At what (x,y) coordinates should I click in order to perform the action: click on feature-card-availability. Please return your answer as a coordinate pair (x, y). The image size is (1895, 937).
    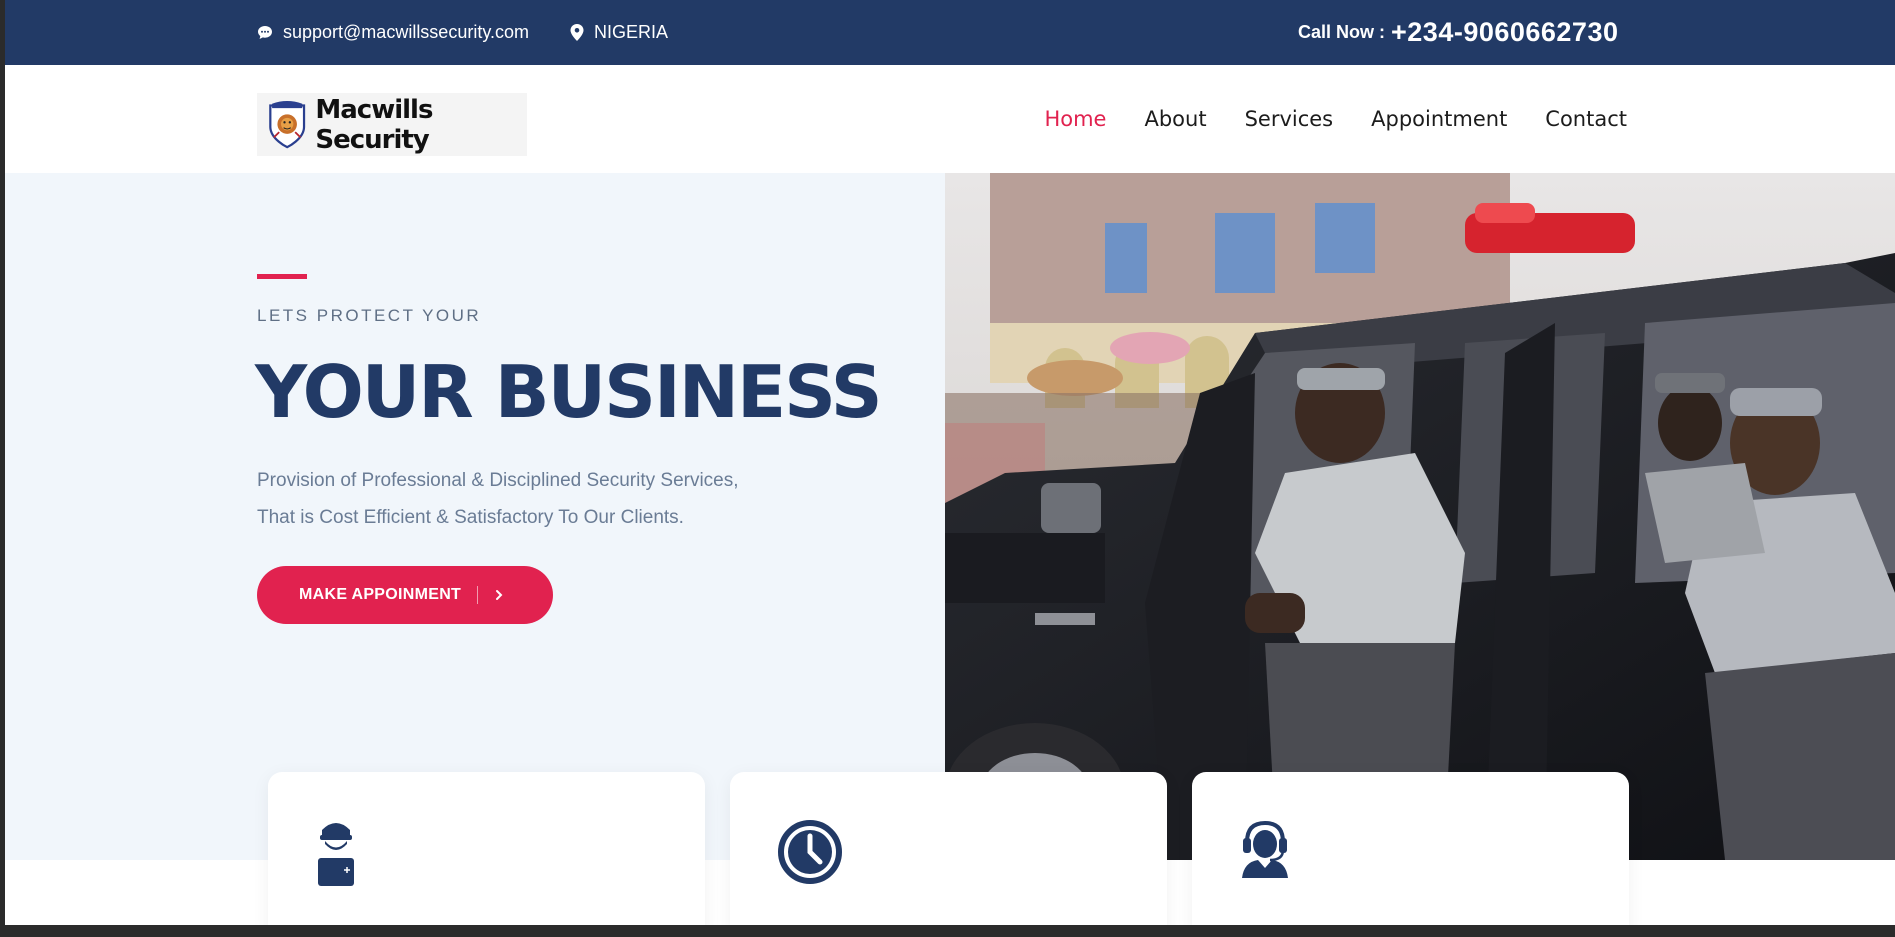
    Looking at the image, I should click on (948, 848).